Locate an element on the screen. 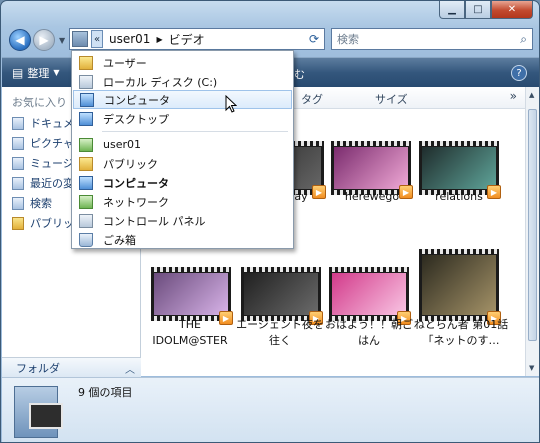 The height and width of the screenshot is (443, 540). folder-location-icon is located at coordinates (80, 39).